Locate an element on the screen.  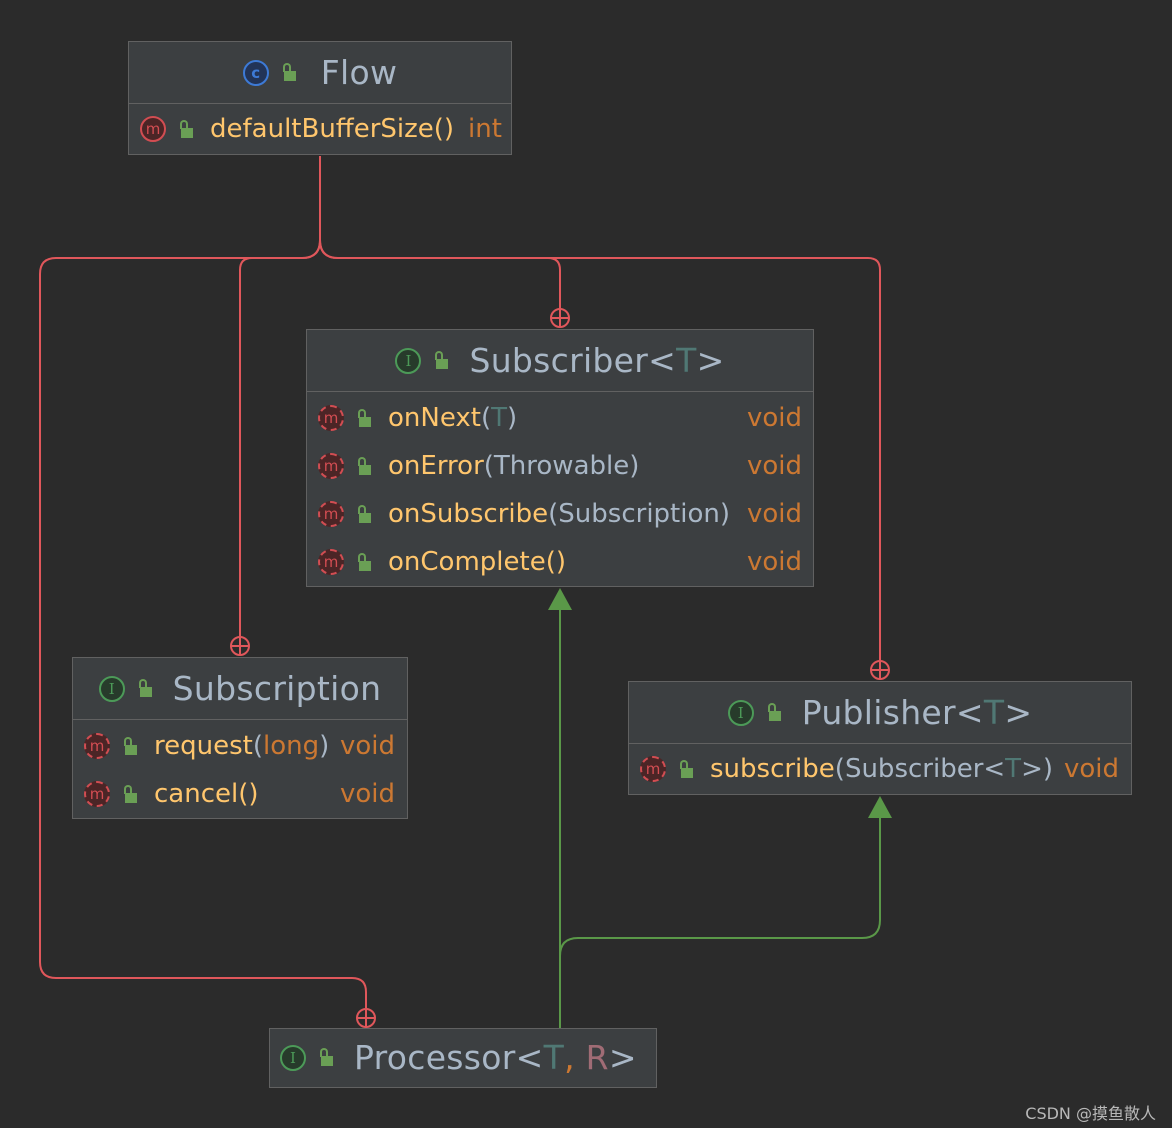
type-param-t: T is located at coordinates (554, 1057).